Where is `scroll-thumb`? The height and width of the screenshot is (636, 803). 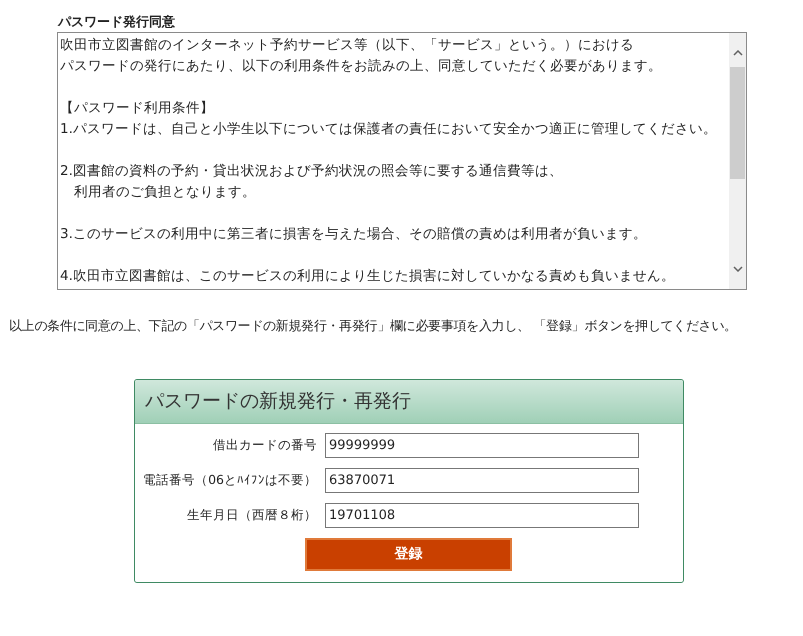
scroll-thumb is located at coordinates (737, 123).